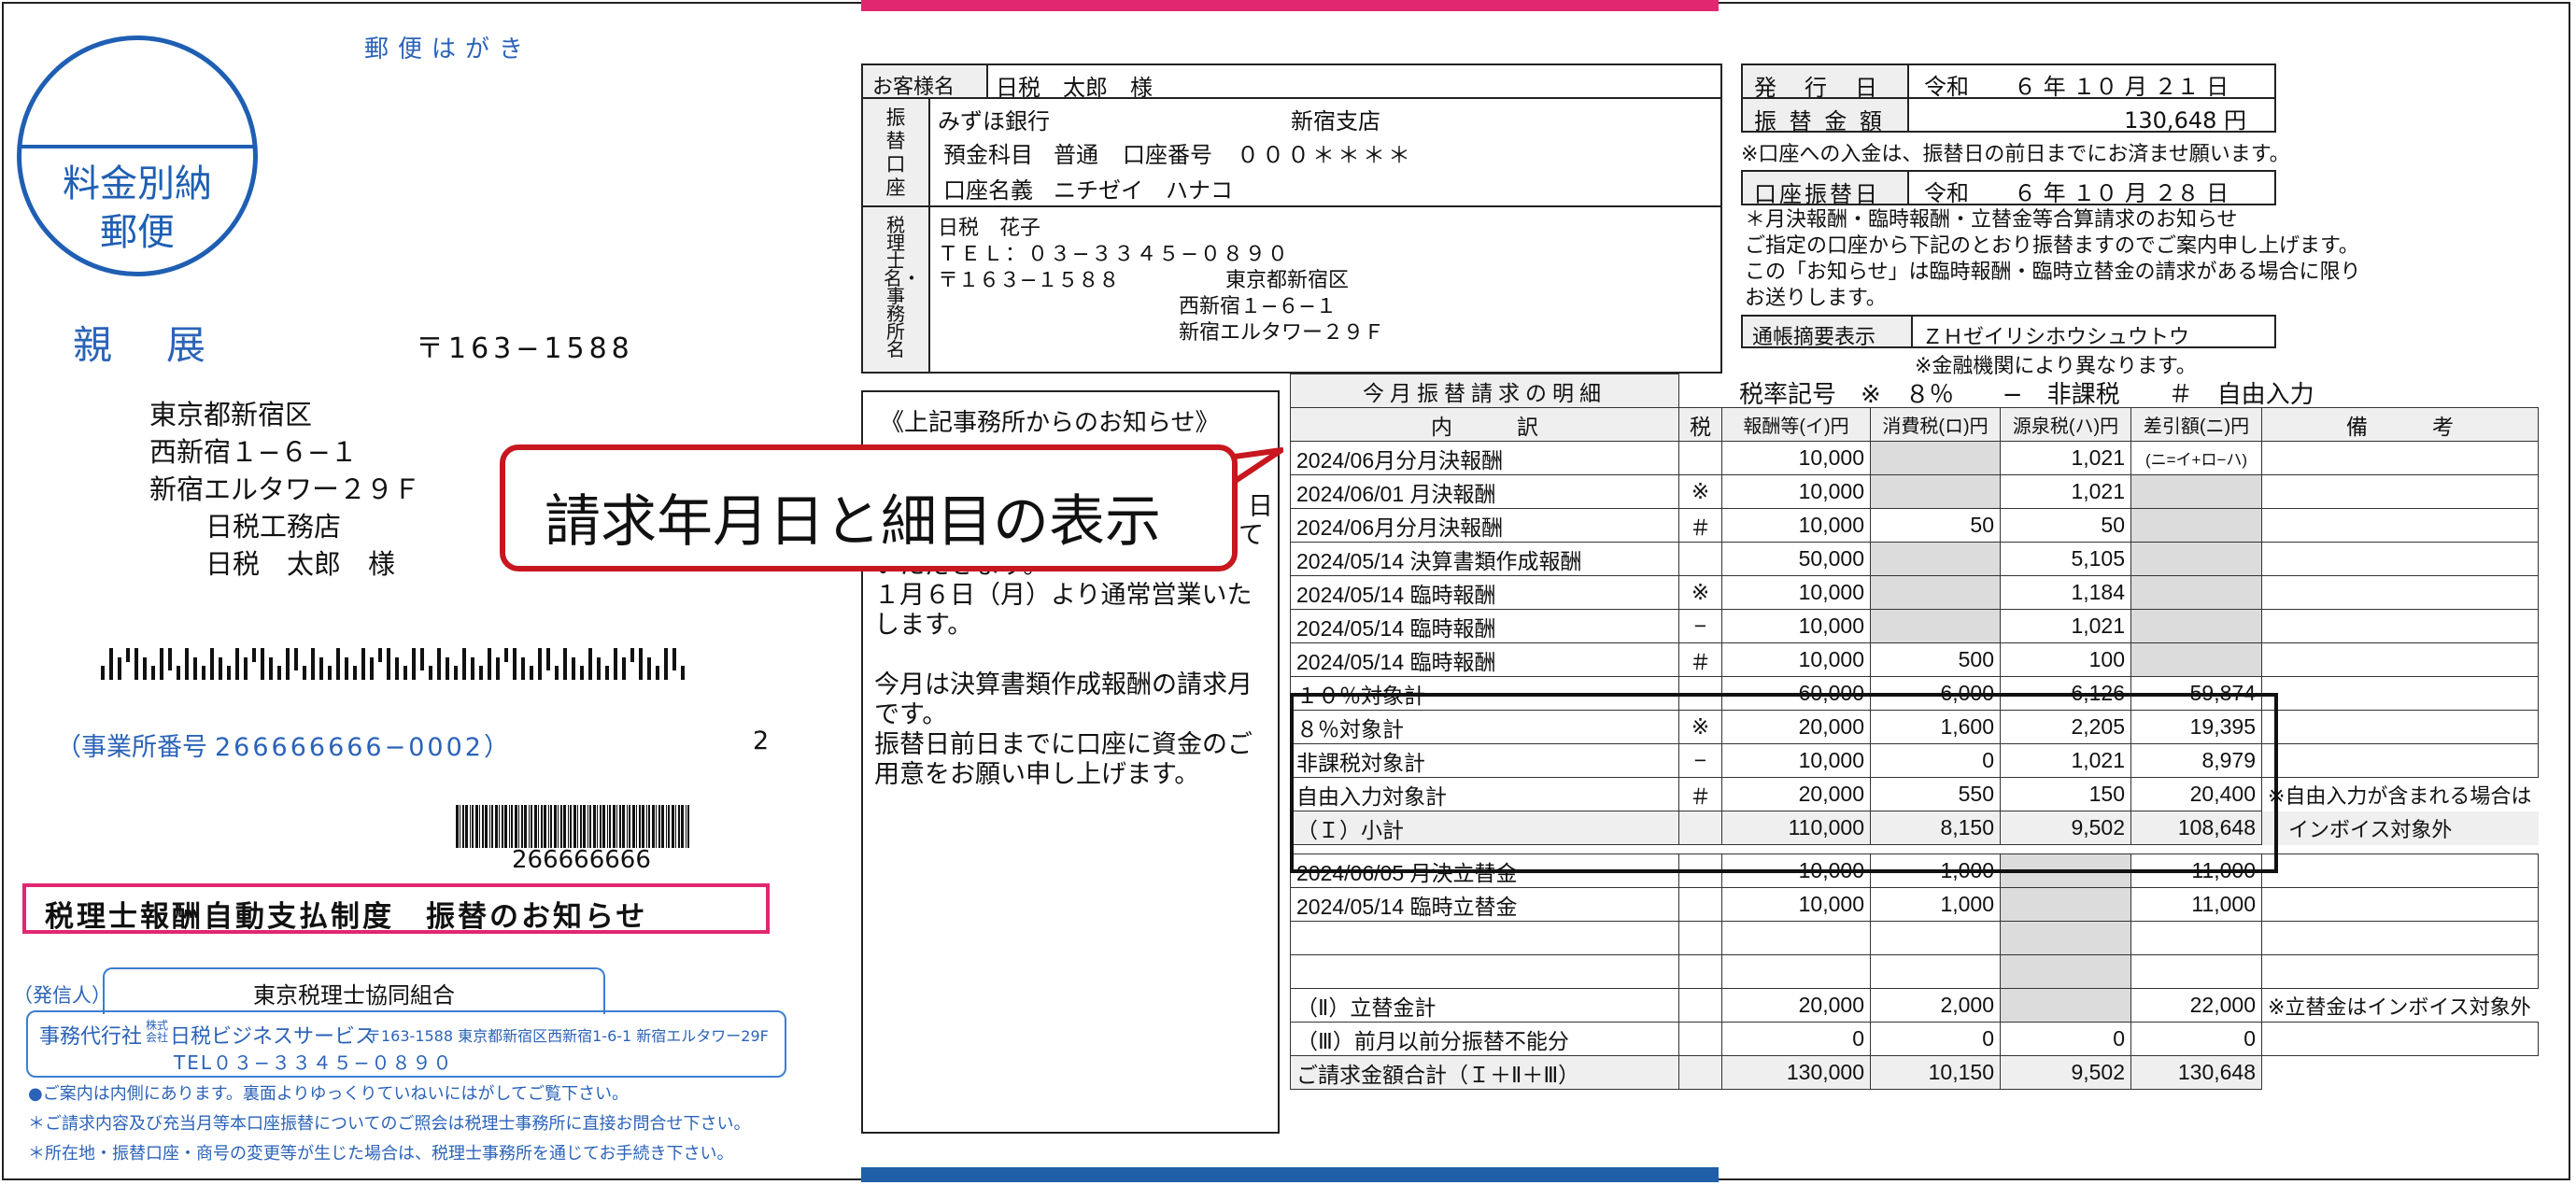  What do you see at coordinates (2196, 727) in the screenshot?
I see `cell-net: 19,395` at bounding box center [2196, 727].